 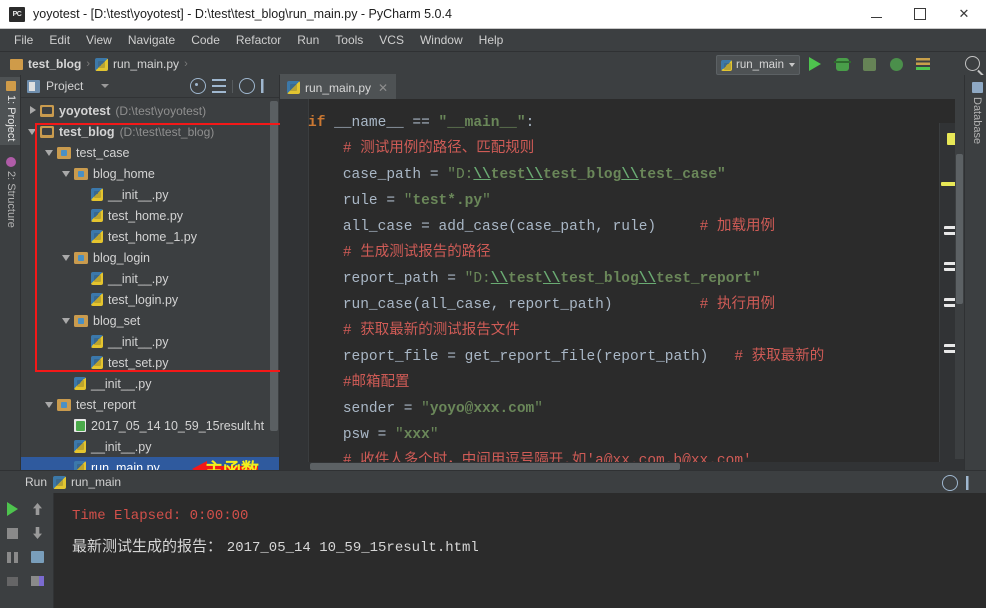 What do you see at coordinates (150, 257) in the screenshot?
I see `tree-item-blog-login: blog_login` at bounding box center [150, 257].